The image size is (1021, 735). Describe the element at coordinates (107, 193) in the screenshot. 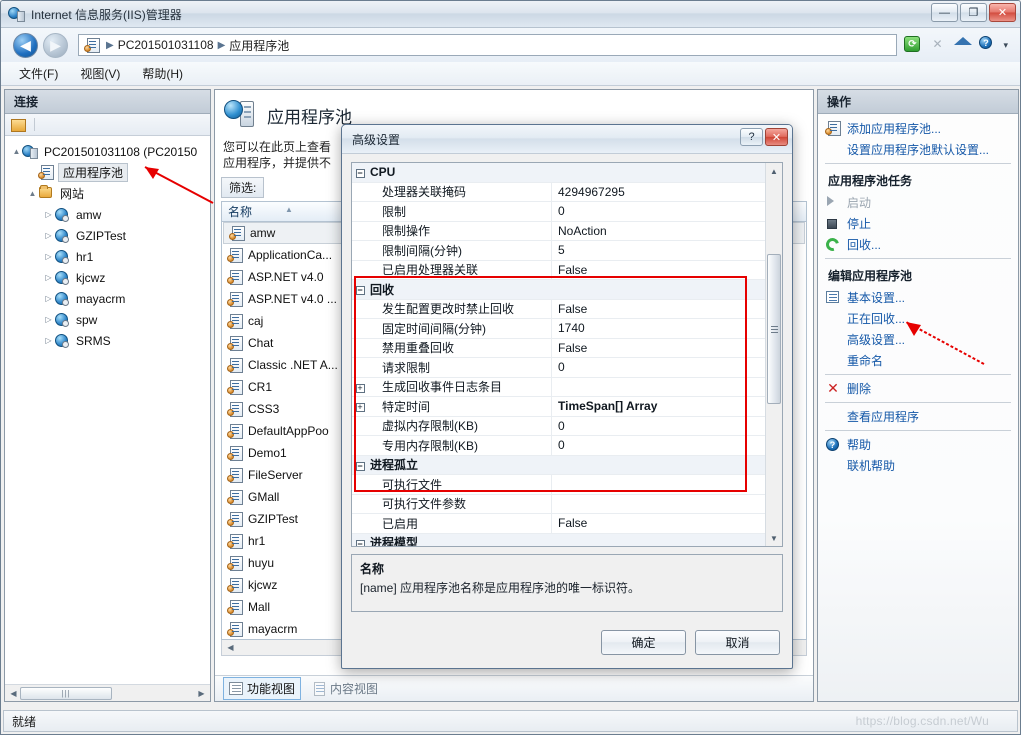

I see `tree-item-网站: ▲ 网站` at that location.